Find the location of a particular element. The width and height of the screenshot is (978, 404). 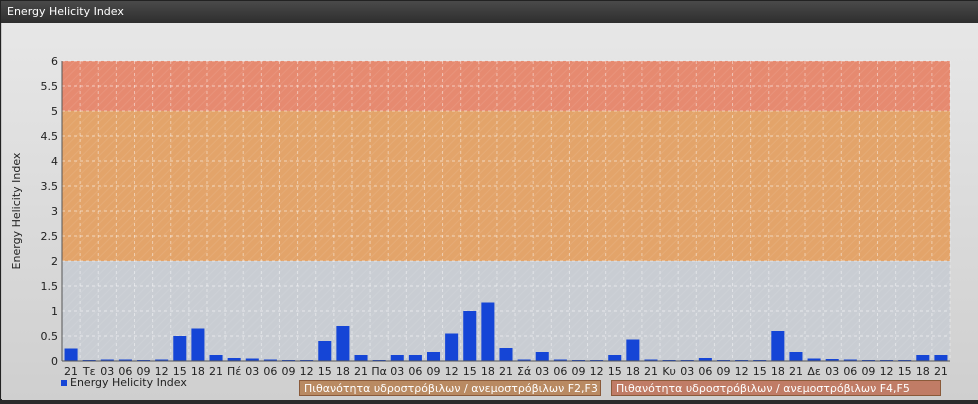

y-tick-label: 5.5 is located at coordinates (50, 86).